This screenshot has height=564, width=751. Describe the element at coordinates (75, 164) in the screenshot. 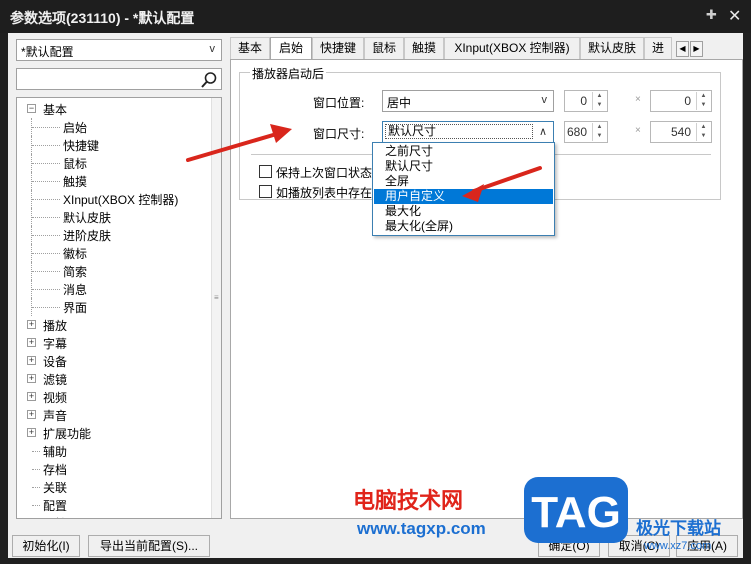

I see `tree-node-label: 鼠标` at that location.